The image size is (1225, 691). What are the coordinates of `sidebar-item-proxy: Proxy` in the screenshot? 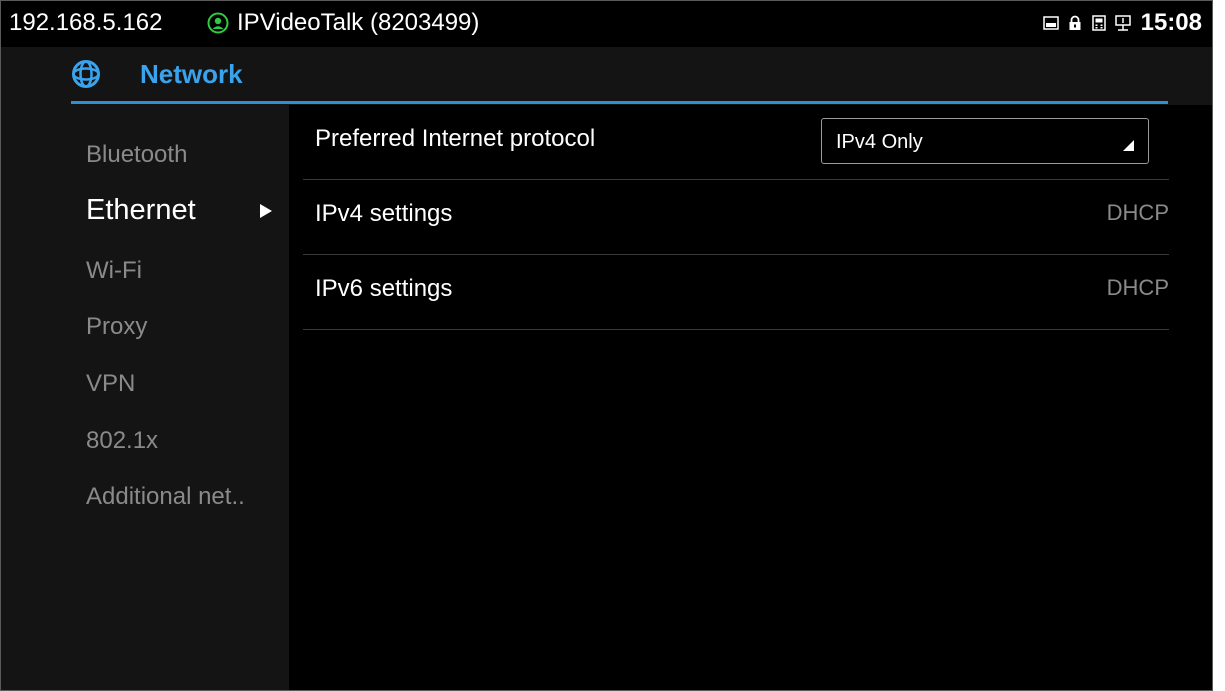 It's located at (116, 327).